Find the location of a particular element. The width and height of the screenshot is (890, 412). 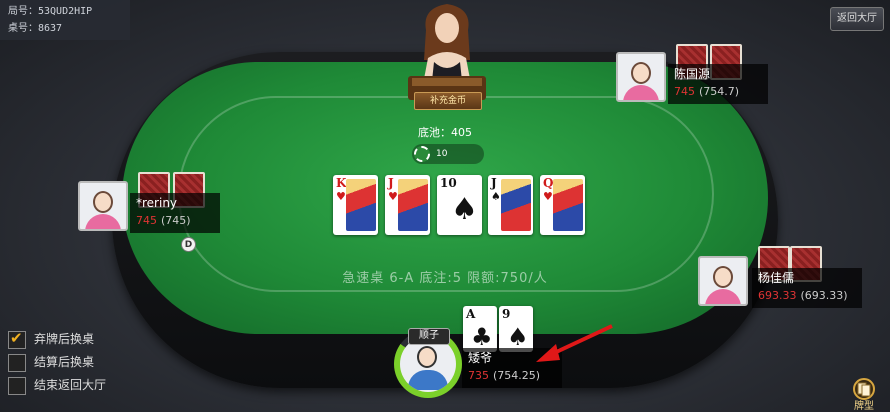

community-card: J ♠ is located at coordinates (510, 205).